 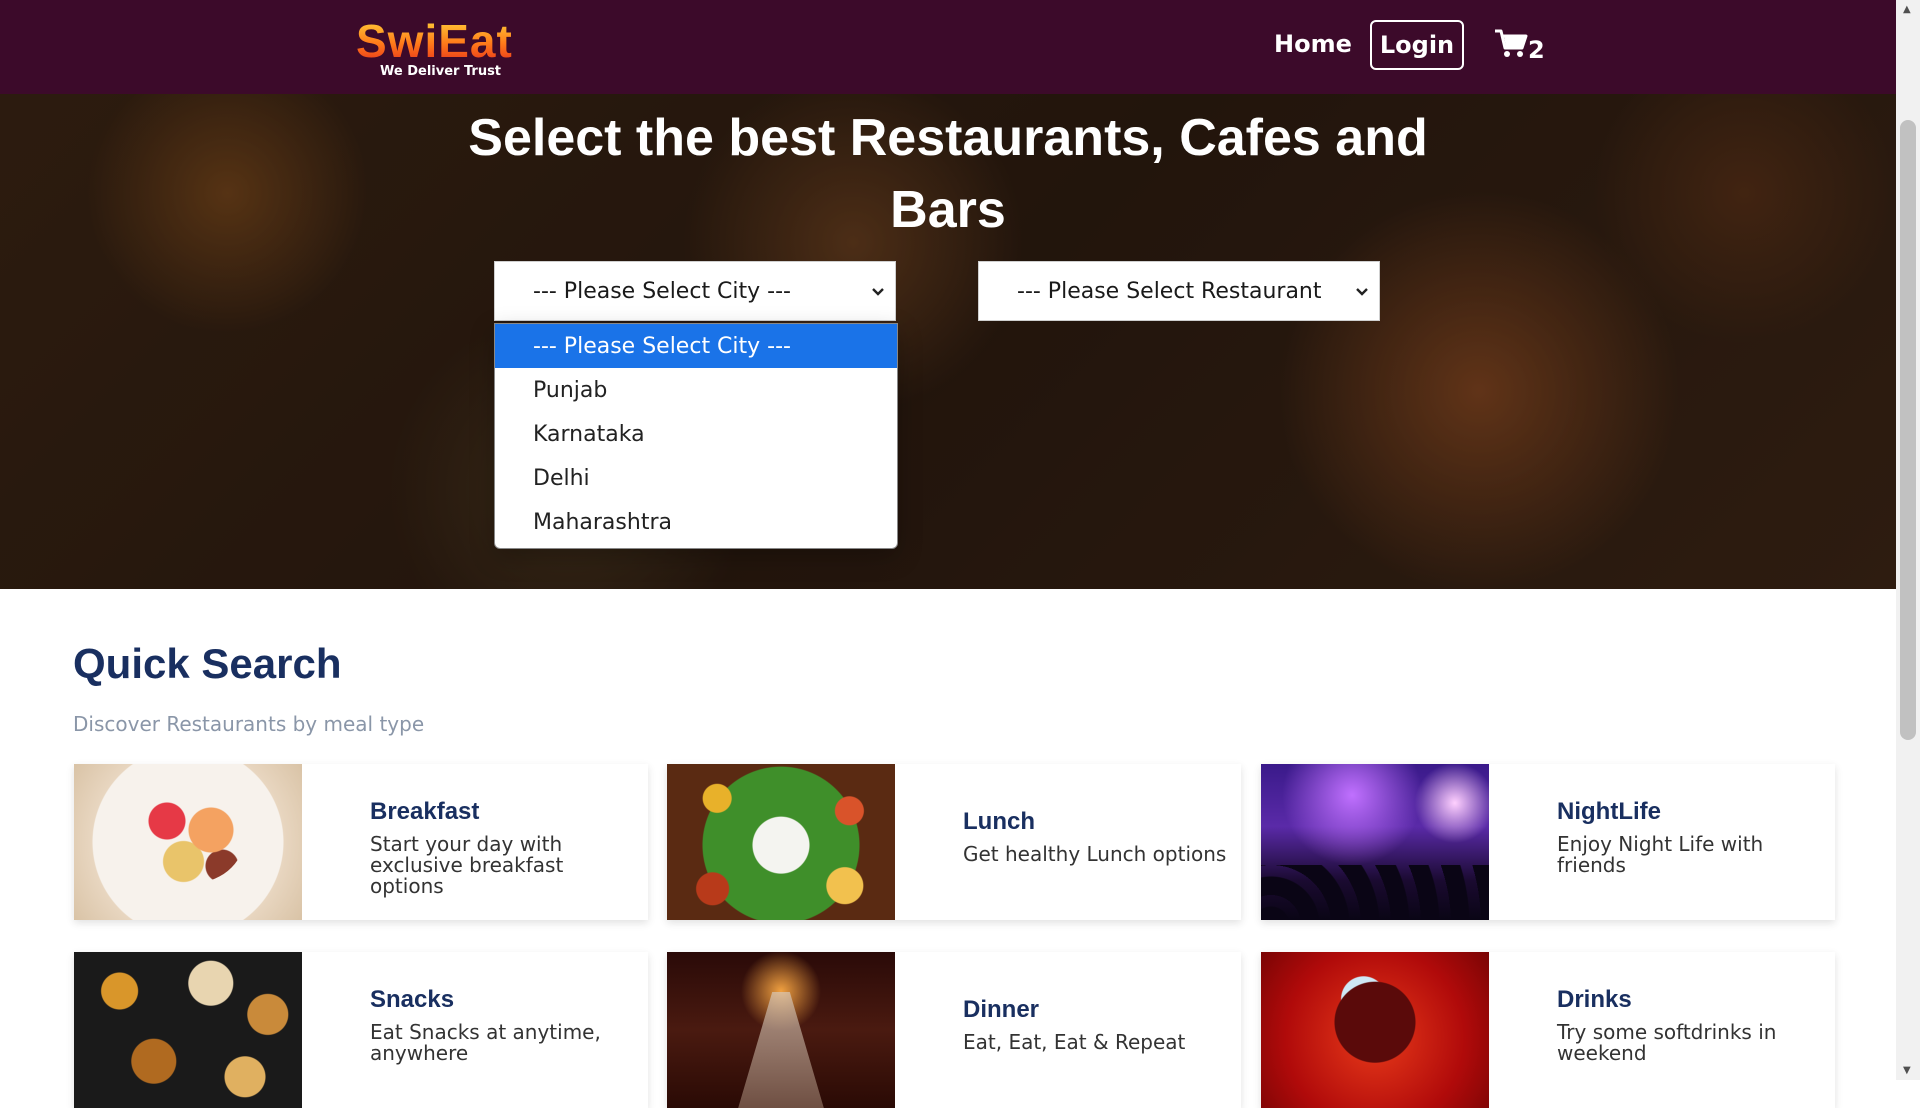 What do you see at coordinates (249, 724) in the screenshot?
I see `quick-search-subtitle: Discover Restaurants by meal type` at bounding box center [249, 724].